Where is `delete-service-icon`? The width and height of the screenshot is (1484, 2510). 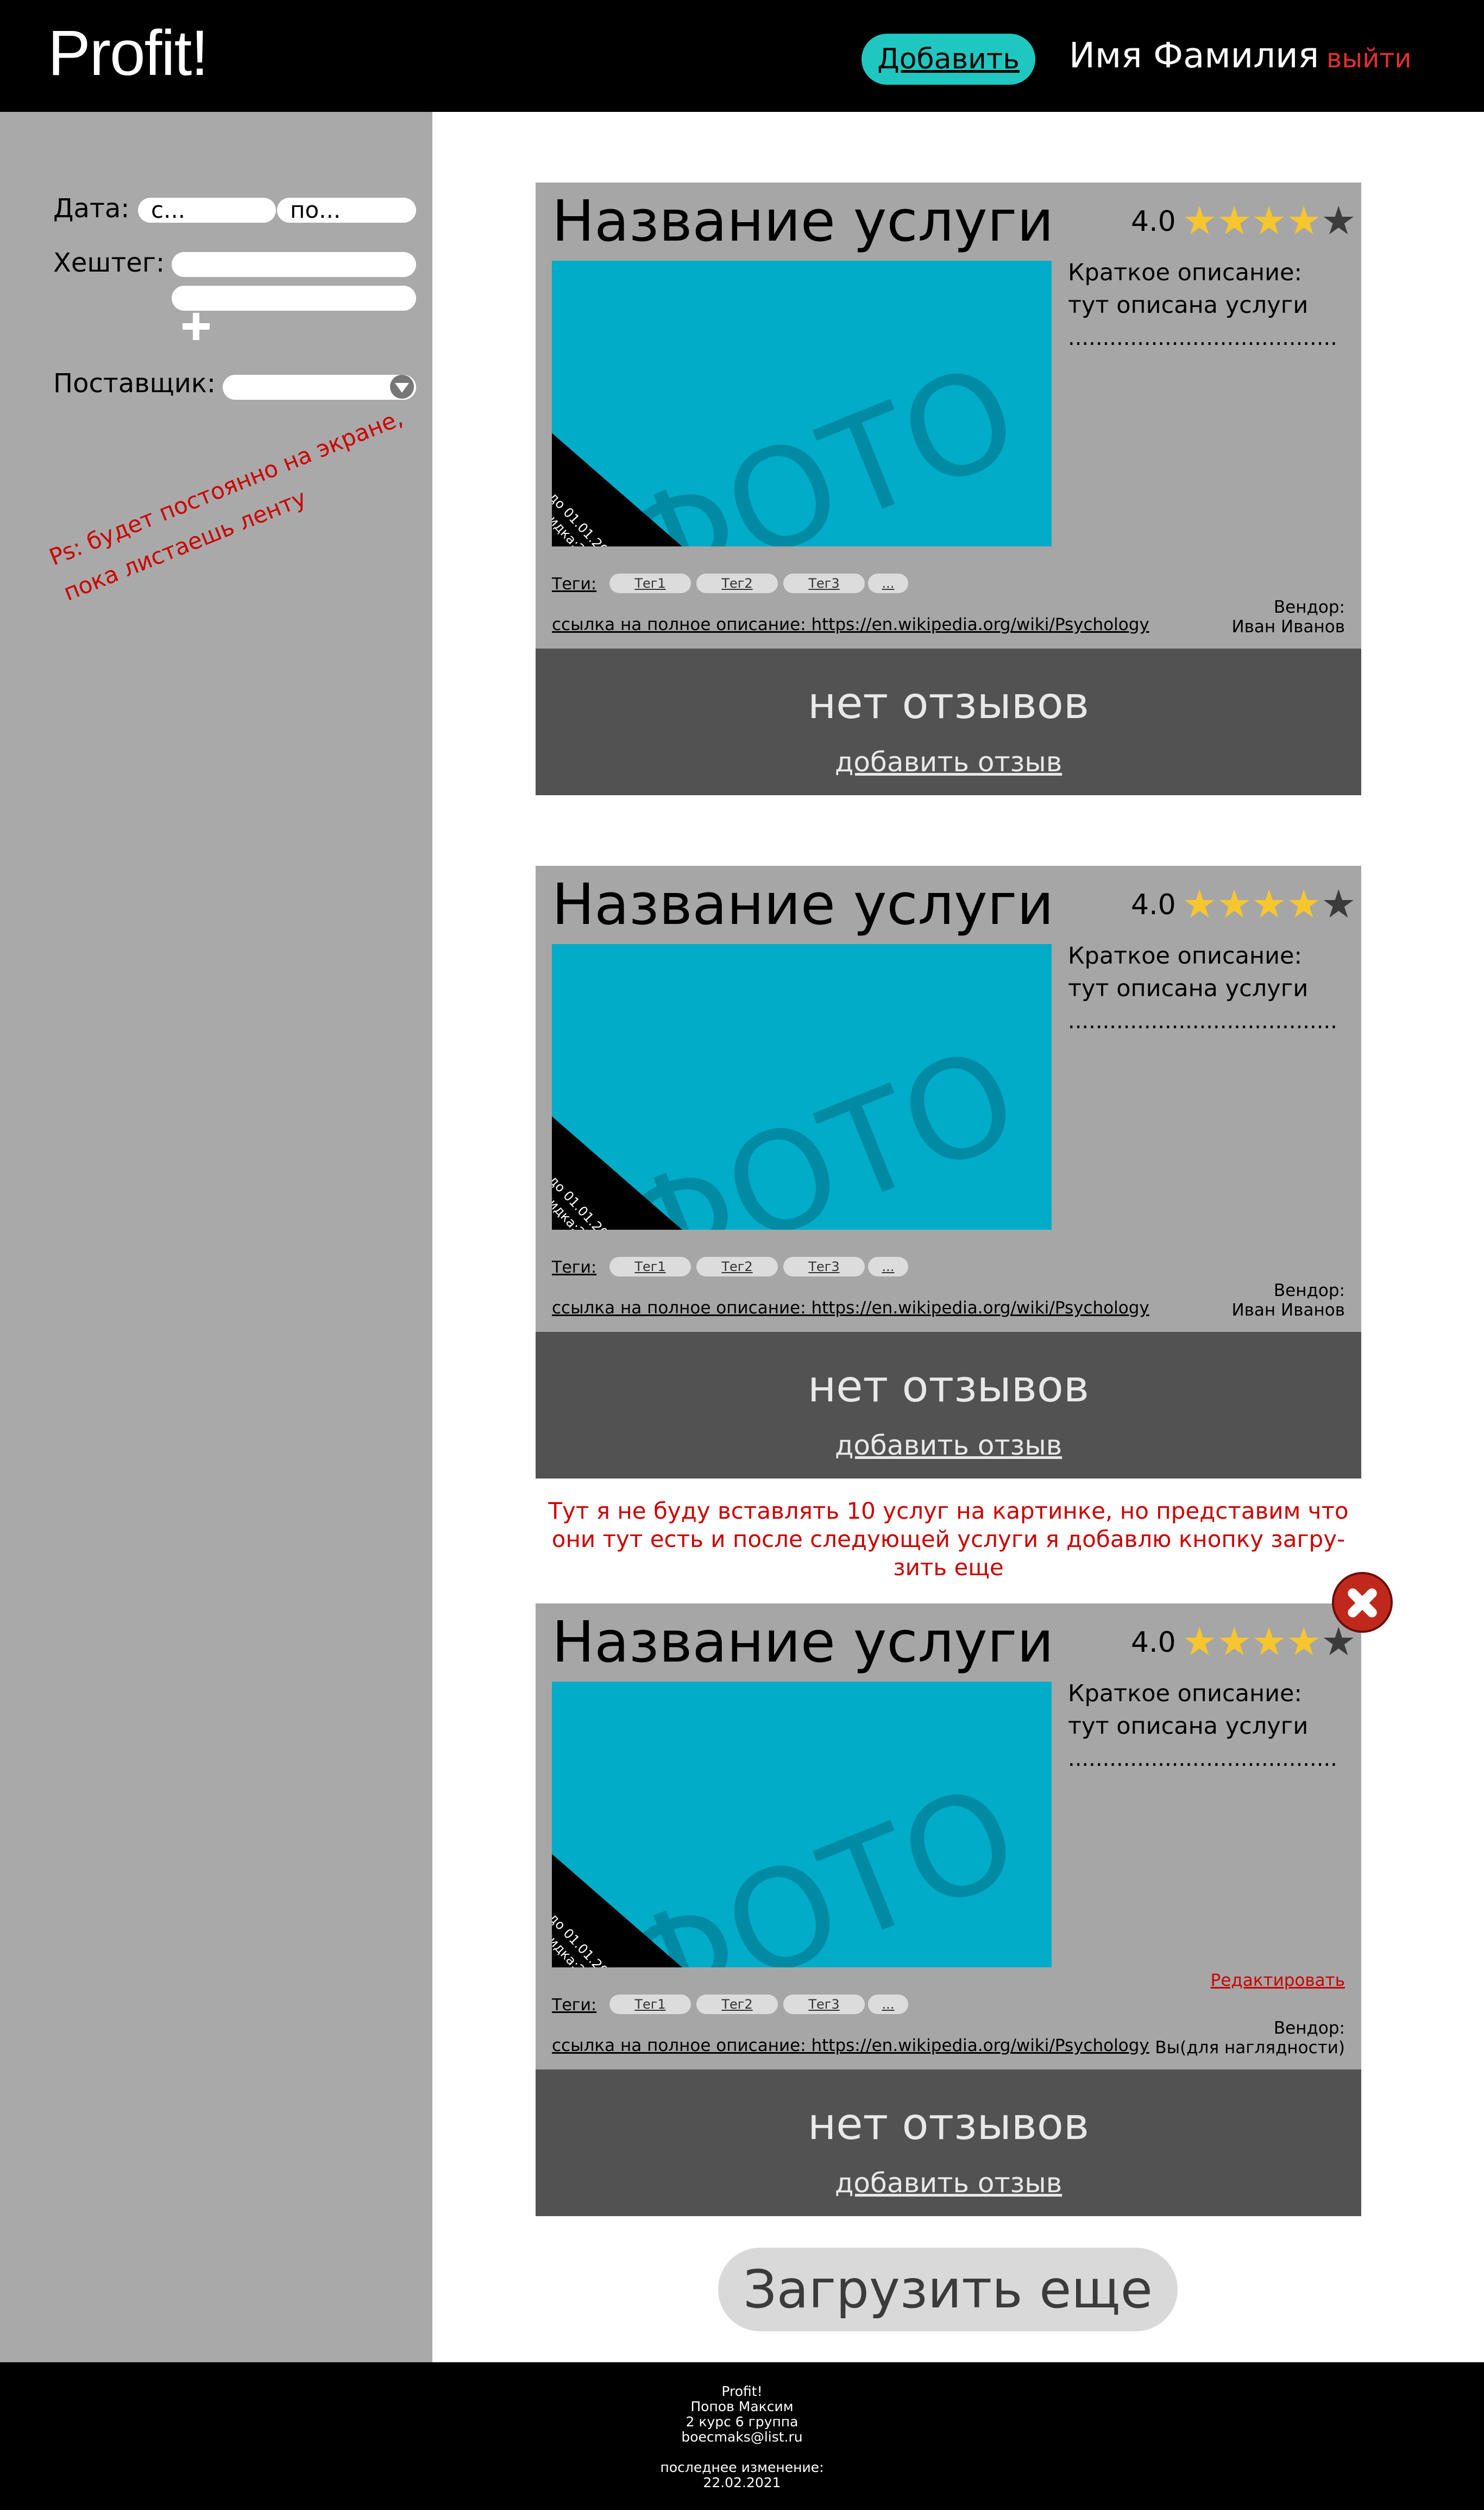 delete-service-icon is located at coordinates (1362, 1603).